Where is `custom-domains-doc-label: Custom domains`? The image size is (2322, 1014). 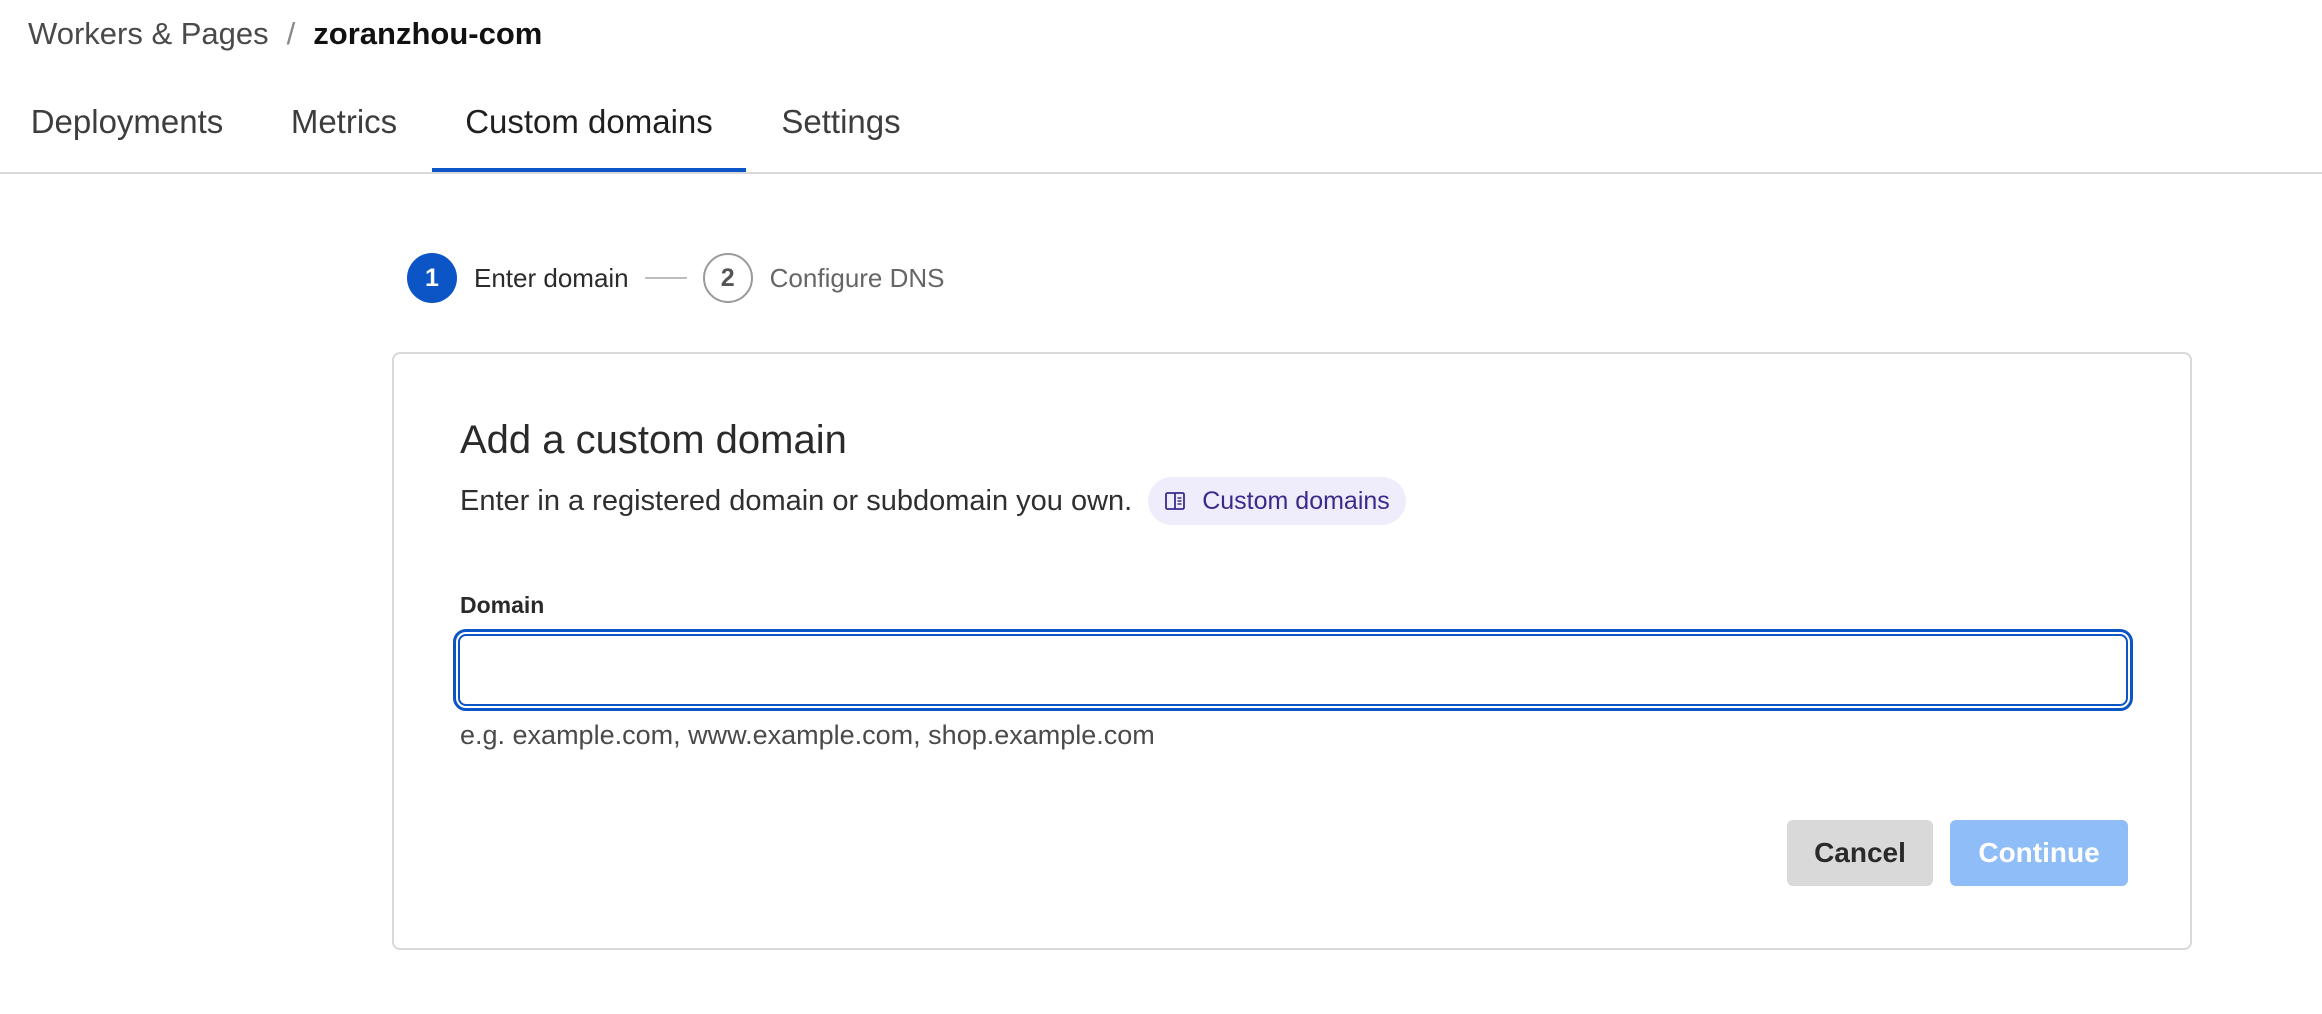
custom-domains-doc-label: Custom domains is located at coordinates (1296, 500).